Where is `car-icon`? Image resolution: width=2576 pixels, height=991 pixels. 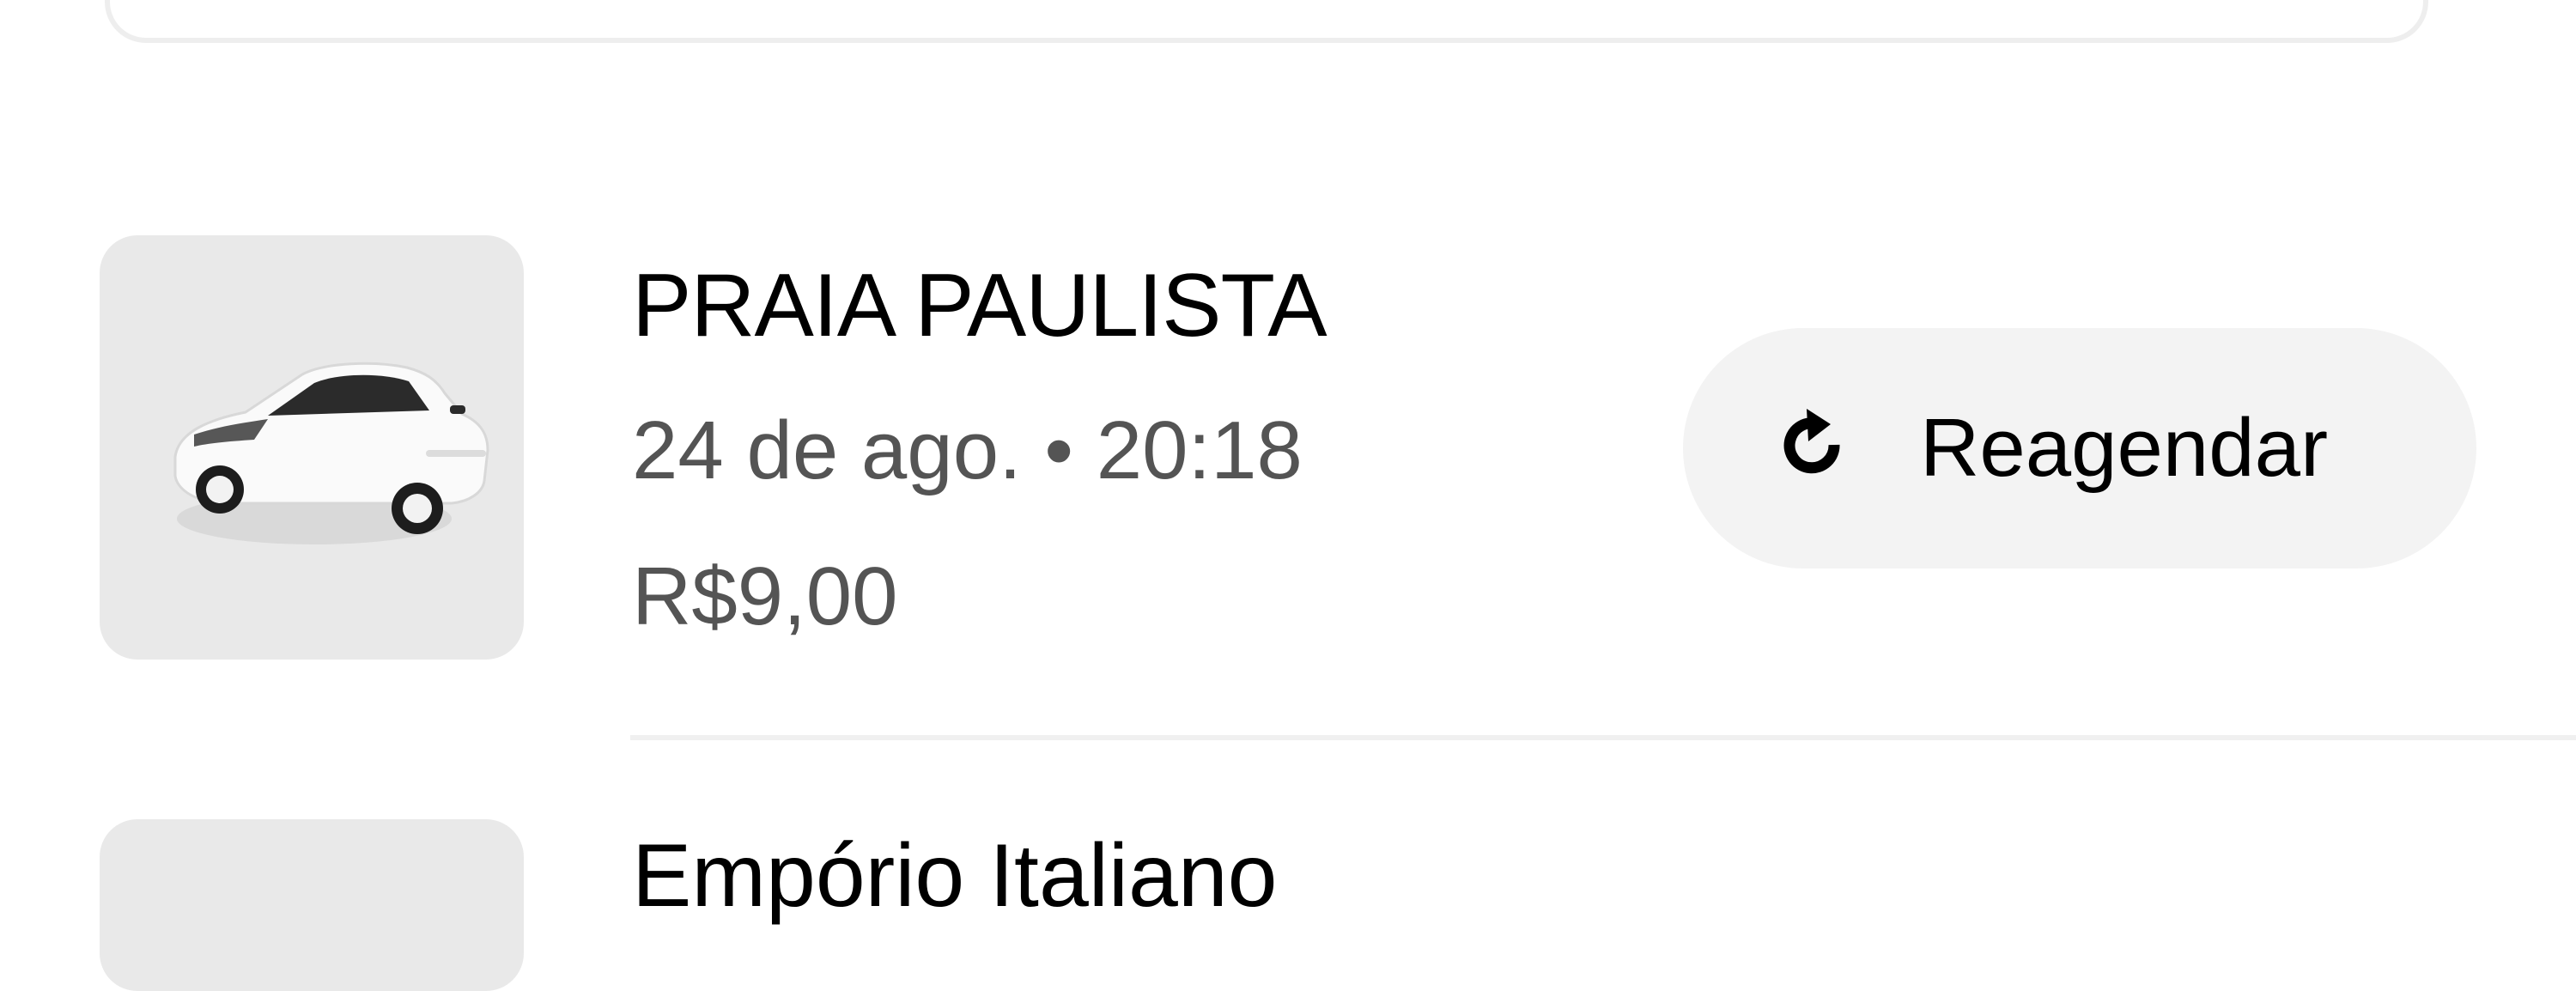 car-icon is located at coordinates (331, 453).